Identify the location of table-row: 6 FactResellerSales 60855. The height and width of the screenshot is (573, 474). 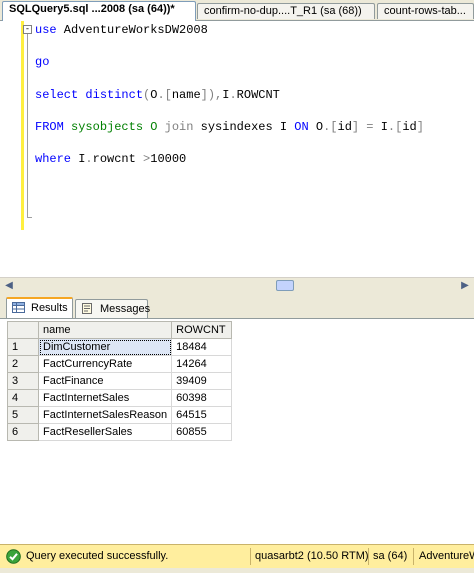
(120, 432).